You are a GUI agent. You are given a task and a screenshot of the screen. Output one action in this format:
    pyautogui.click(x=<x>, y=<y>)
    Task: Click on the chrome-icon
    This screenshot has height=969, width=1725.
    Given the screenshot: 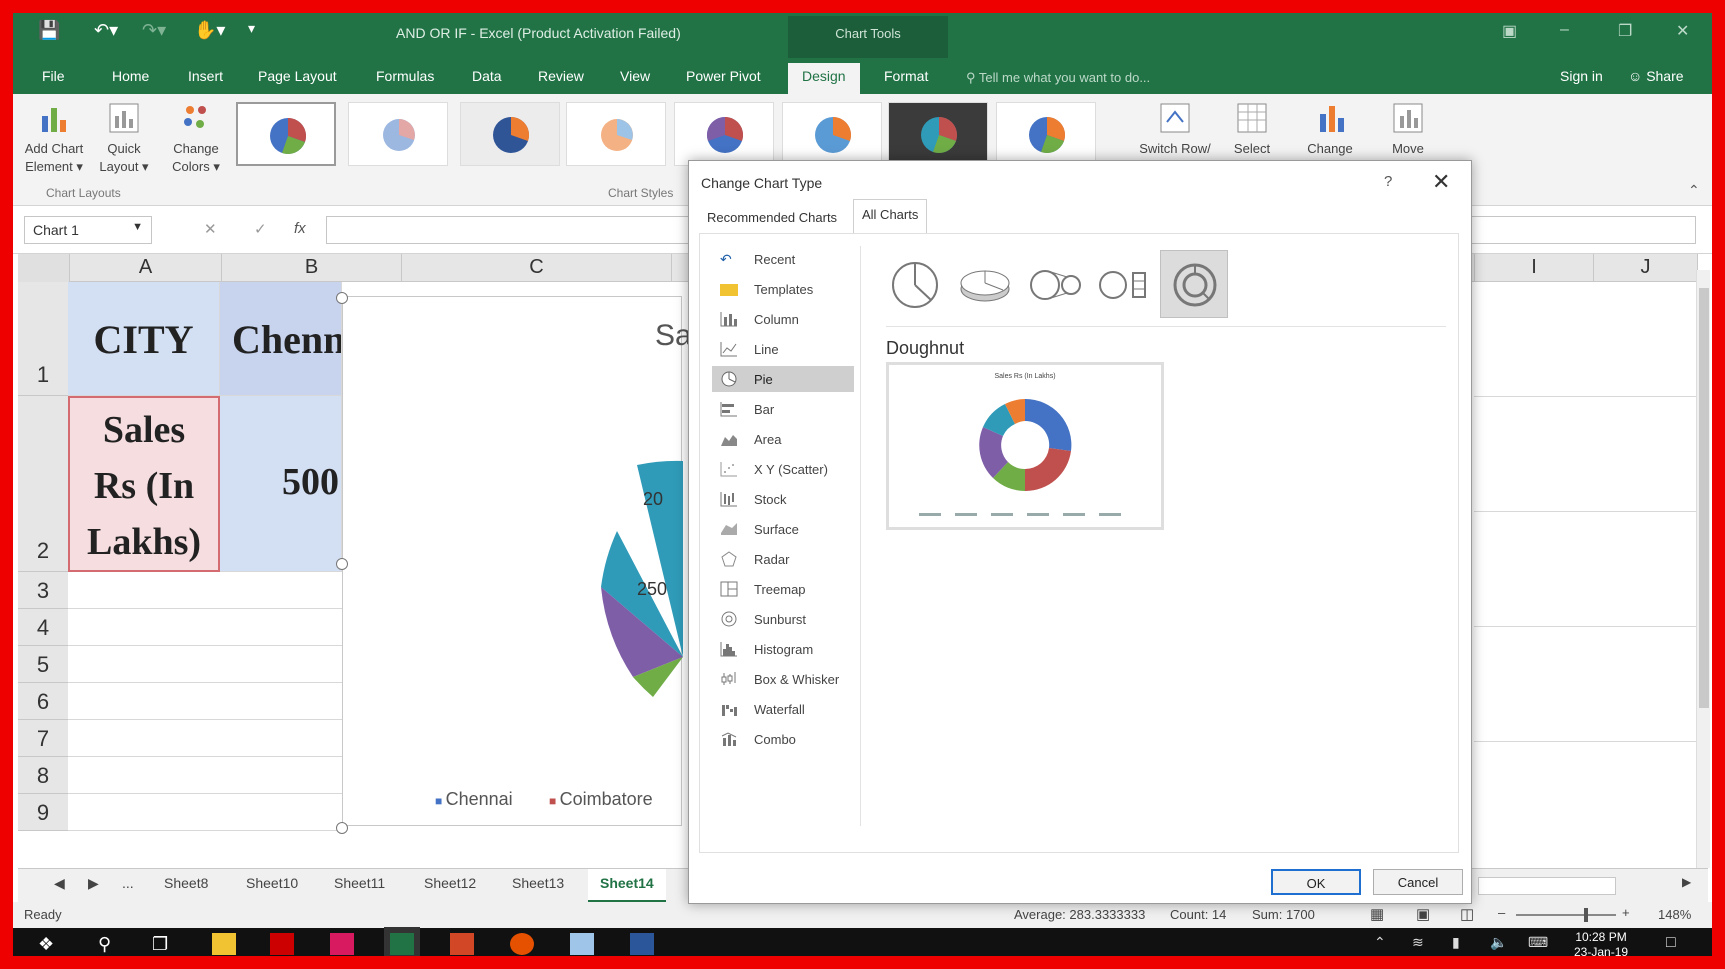 What is the action you would take?
    pyautogui.click(x=522, y=944)
    